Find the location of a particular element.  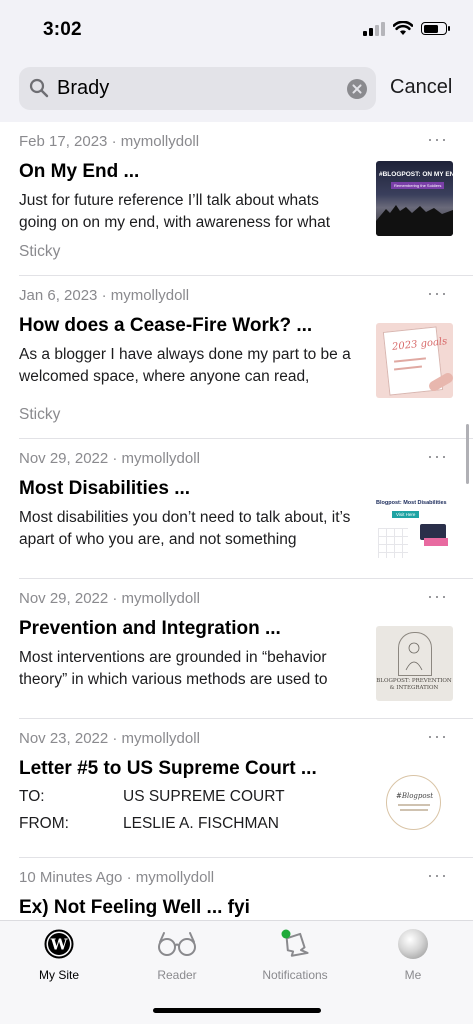

scroll-indicator is located at coordinates (467, 454).